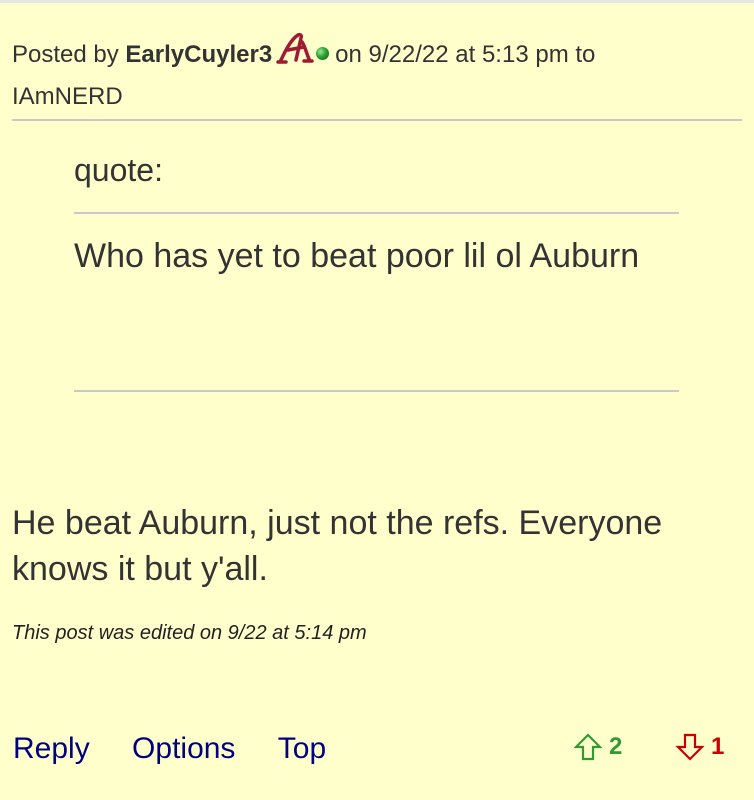 The height and width of the screenshot is (800, 754). Describe the element at coordinates (376, 391) in the screenshot. I see `quote-divider-bottom` at that location.